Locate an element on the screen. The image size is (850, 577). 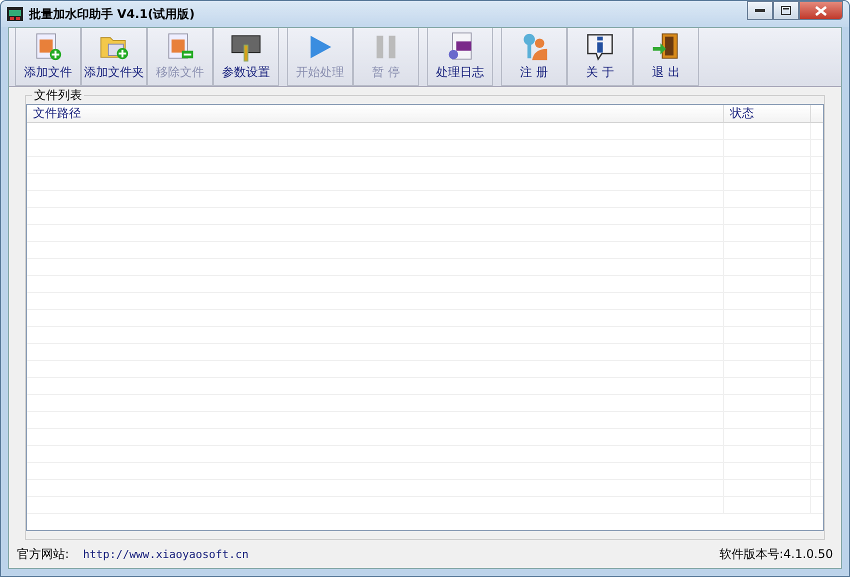
toolbar-button: 处理日志 is located at coordinates (460, 57).